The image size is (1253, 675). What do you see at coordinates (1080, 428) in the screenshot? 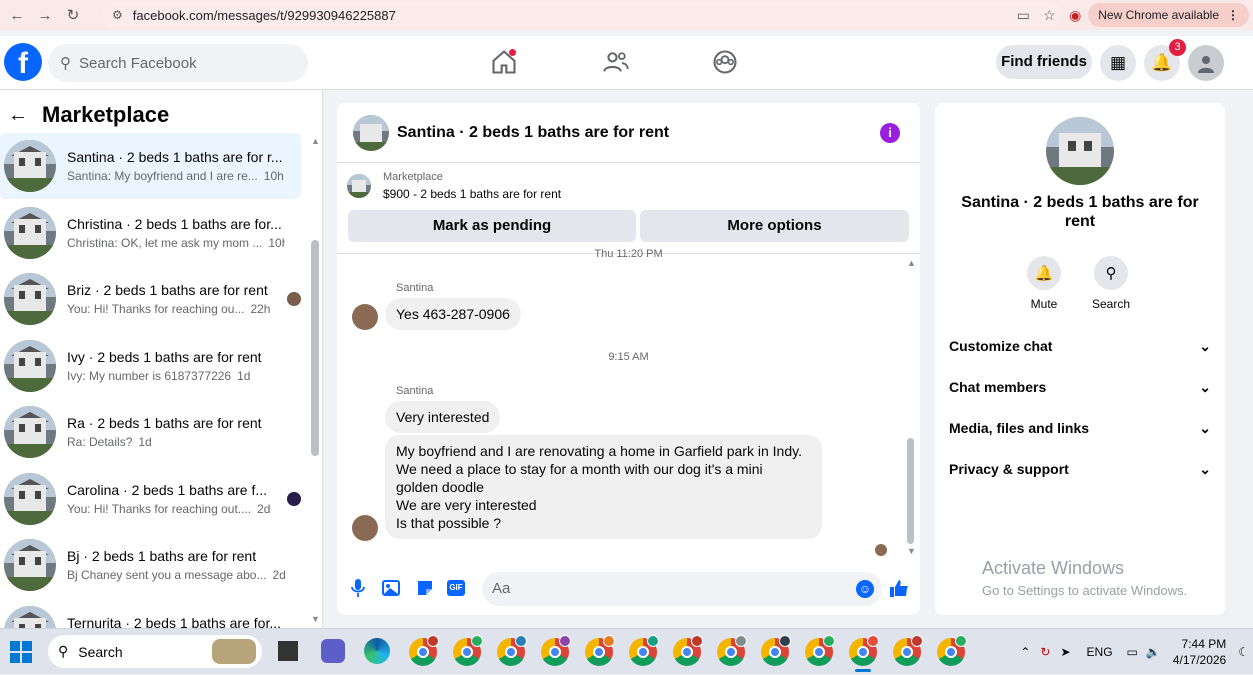
I see `media-files-row: Media, files and links ⌄` at bounding box center [1080, 428].